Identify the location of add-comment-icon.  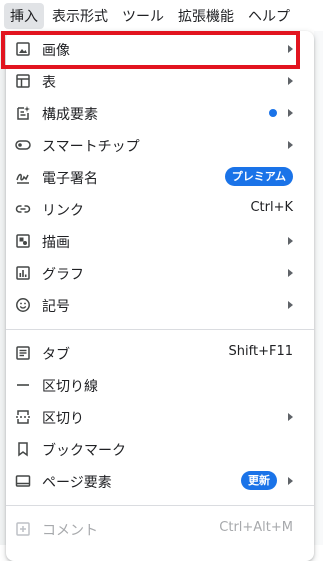
(23, 529).